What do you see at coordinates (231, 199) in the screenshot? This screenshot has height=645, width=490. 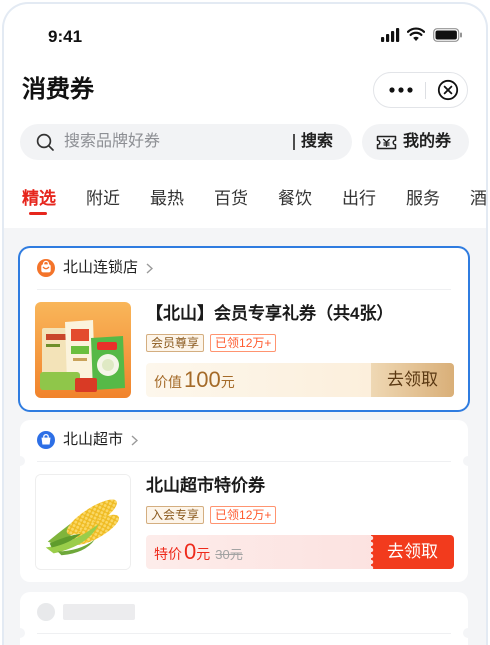 I see `tab-department-store: 百货` at bounding box center [231, 199].